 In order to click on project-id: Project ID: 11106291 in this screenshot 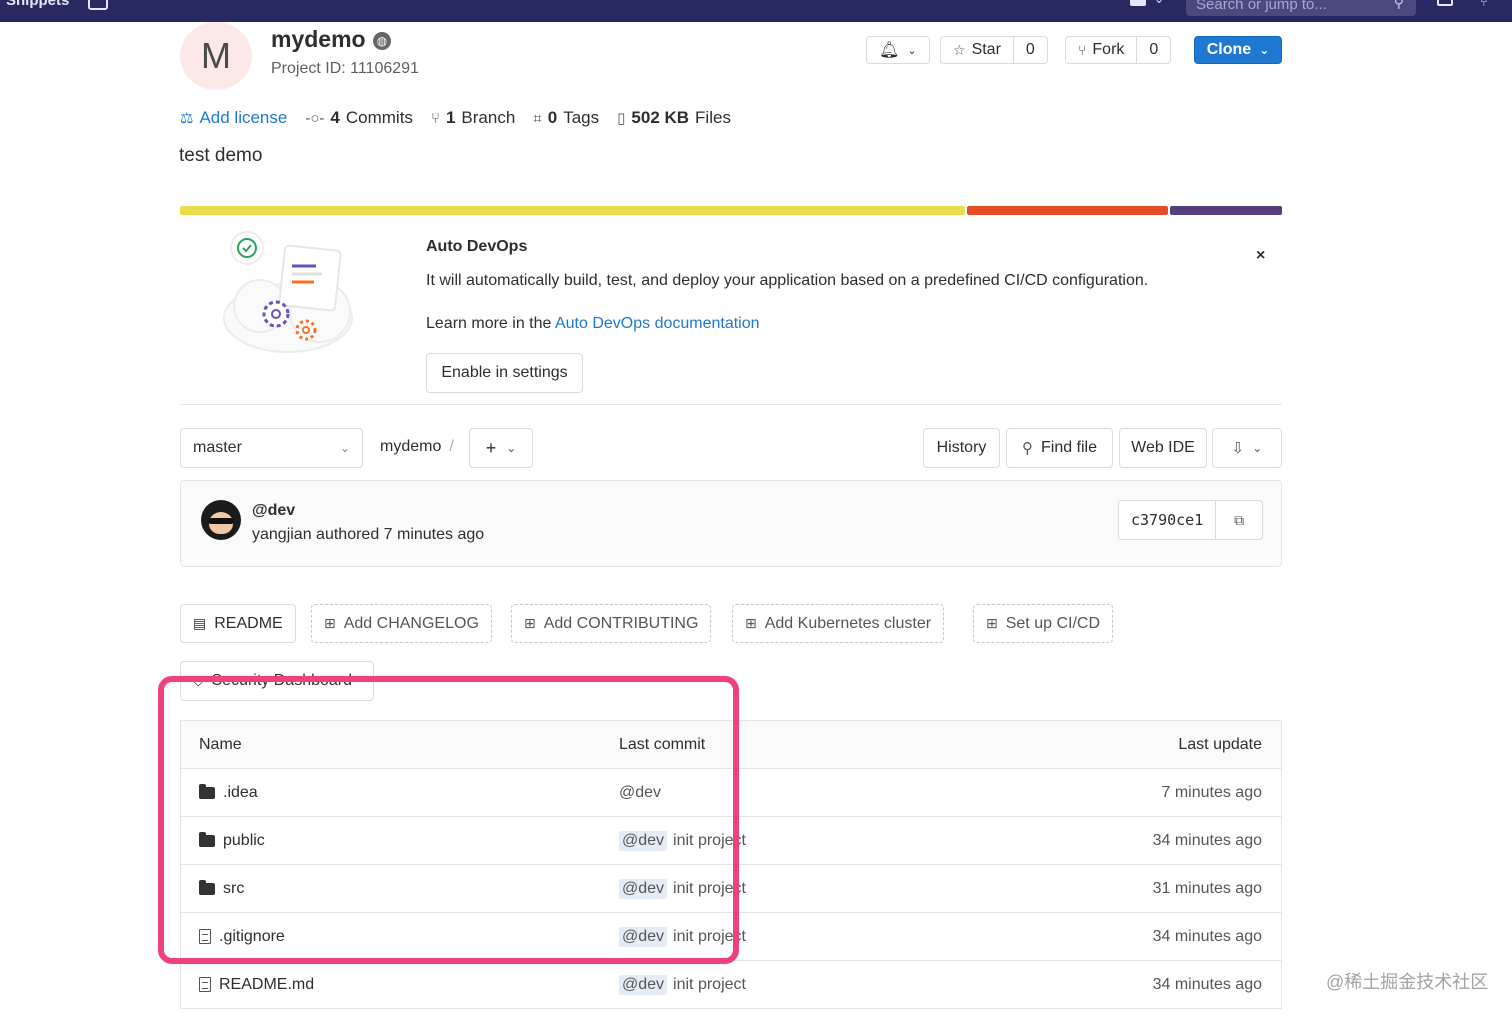, I will do `click(345, 68)`.